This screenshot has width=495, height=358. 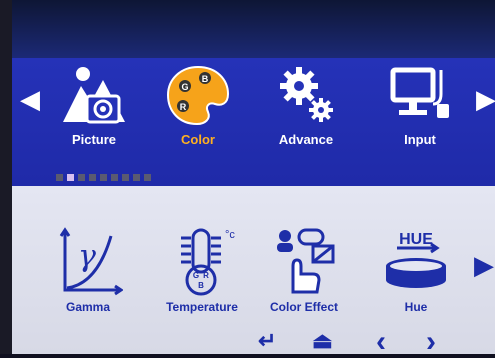 I want to click on screen-bezel-left, so click(x=6, y=177).